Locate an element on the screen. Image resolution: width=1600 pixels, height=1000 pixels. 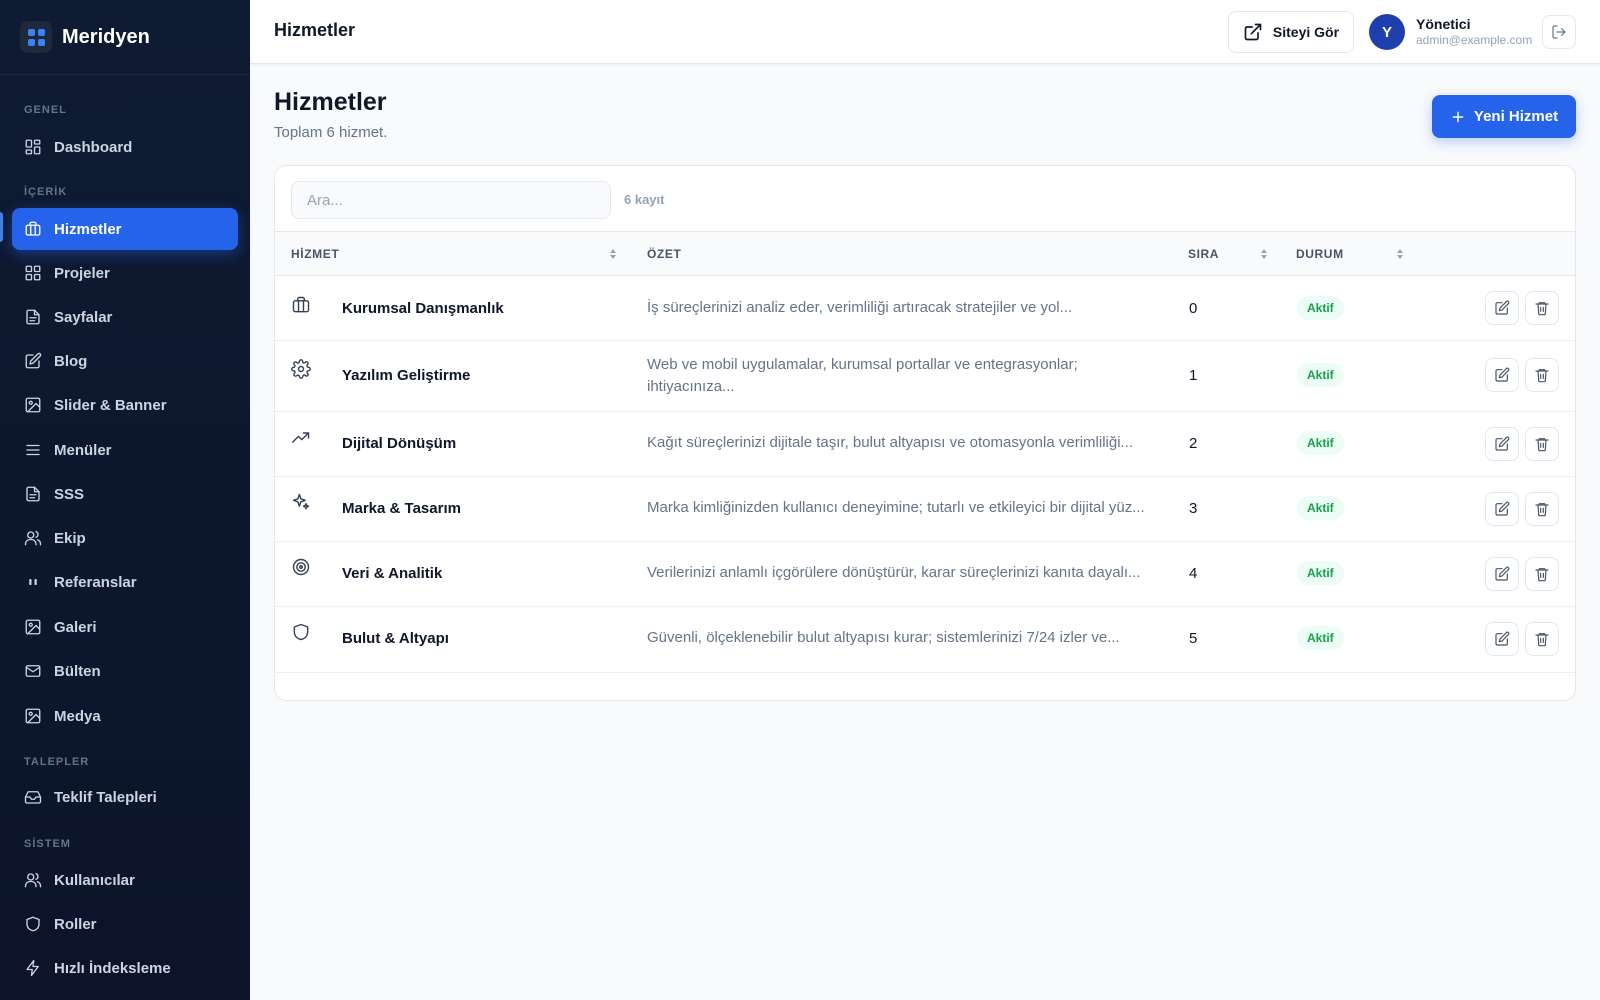
sidebar-item-label: Teklif Talepleri is located at coordinates (105, 797).